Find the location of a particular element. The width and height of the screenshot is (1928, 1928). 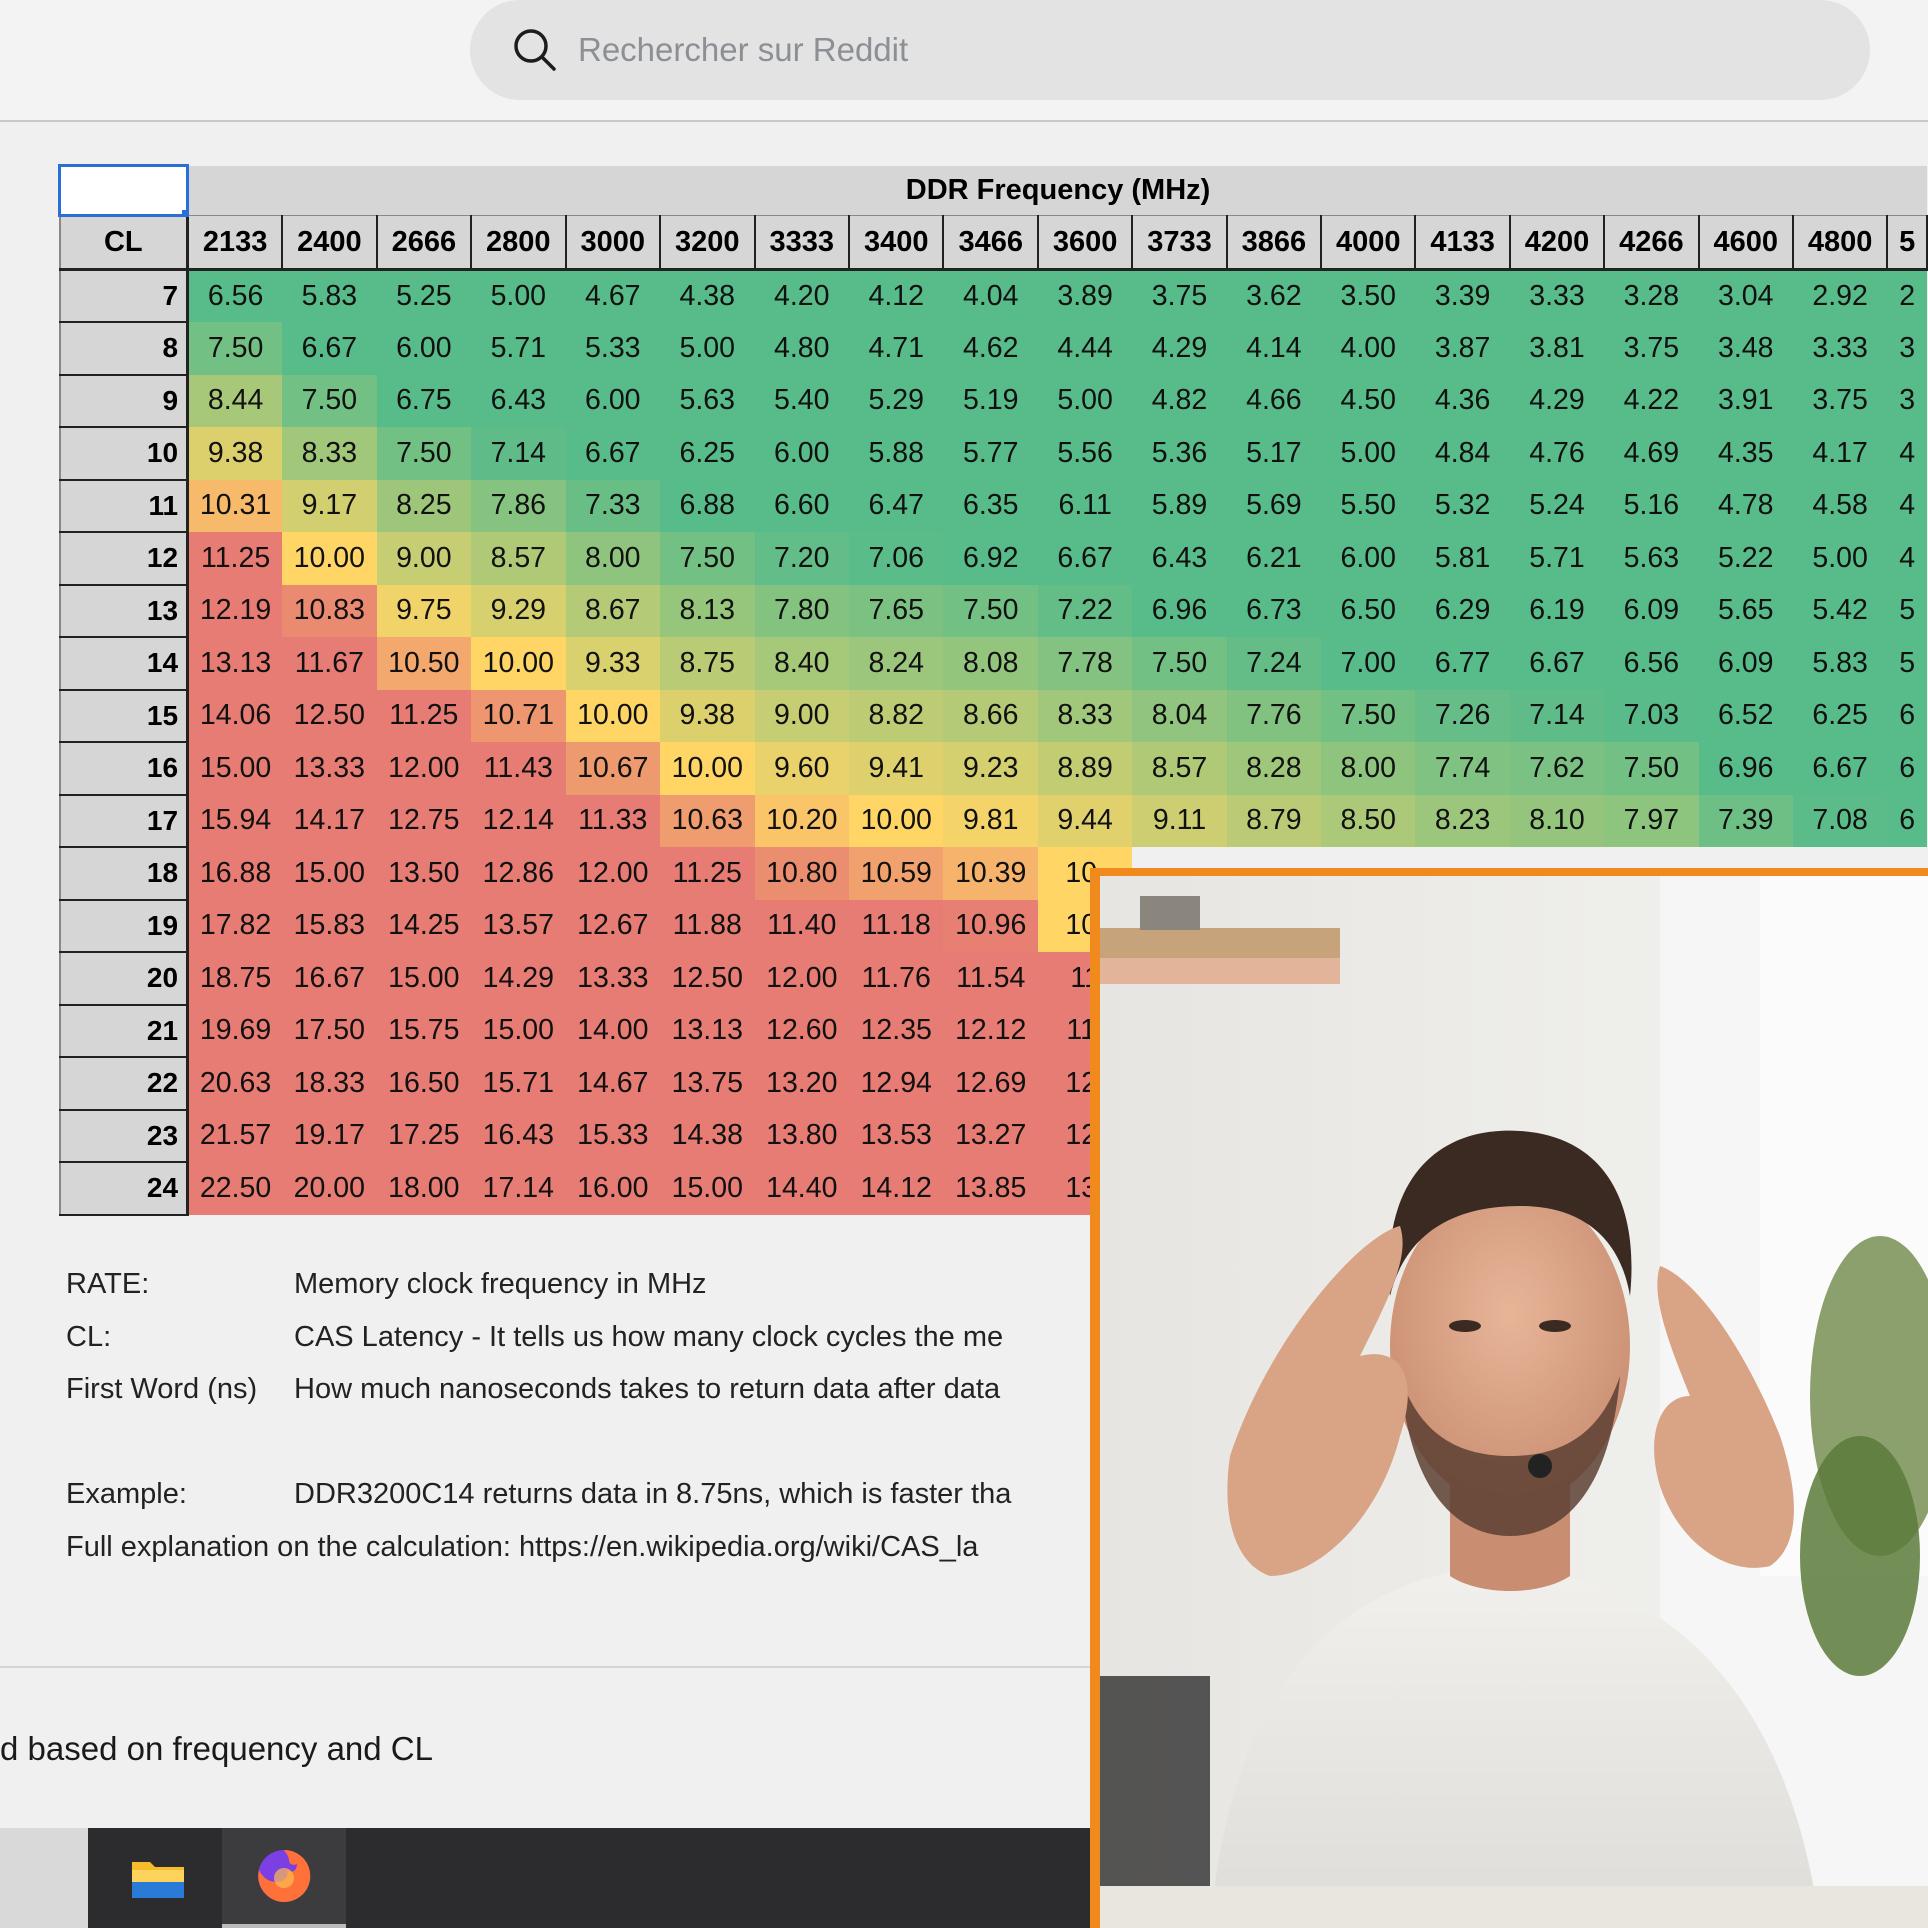

latency-cell: 8.08 is located at coordinates (990, 663).